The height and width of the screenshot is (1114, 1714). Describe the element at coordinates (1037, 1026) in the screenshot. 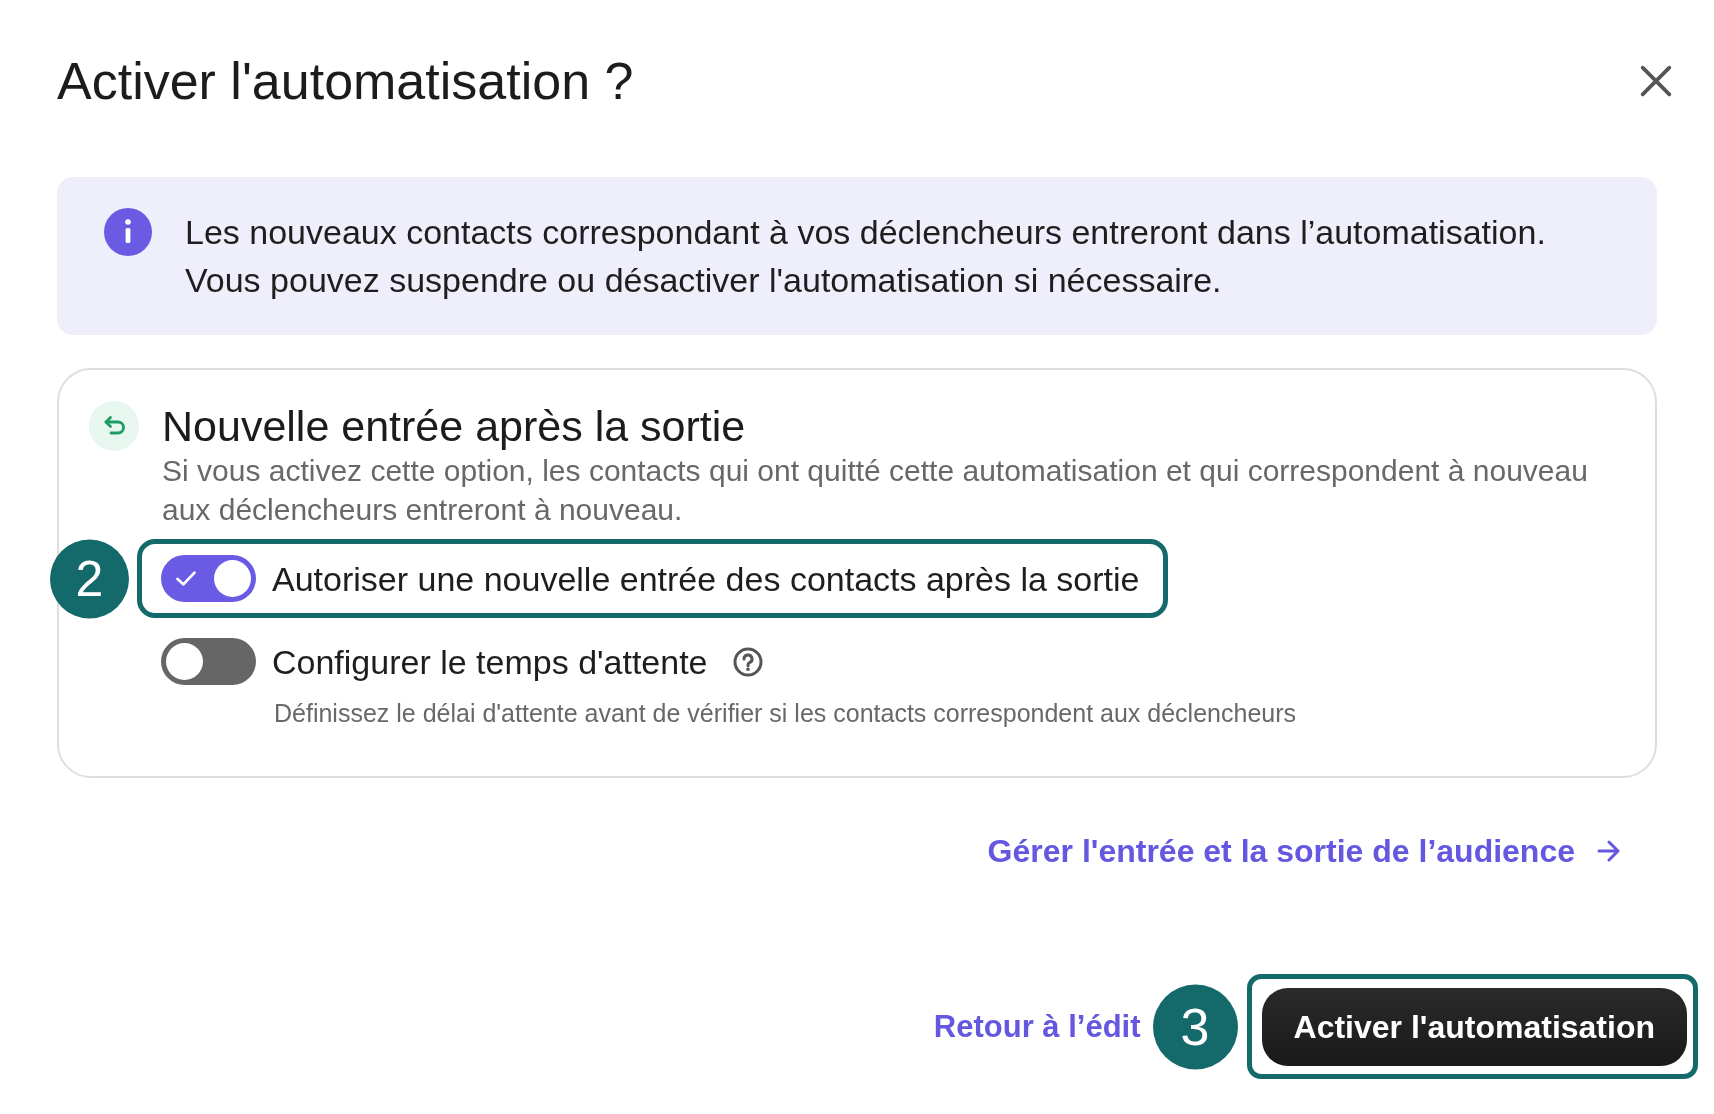

I see `back-link: Retour à l’édit` at that location.